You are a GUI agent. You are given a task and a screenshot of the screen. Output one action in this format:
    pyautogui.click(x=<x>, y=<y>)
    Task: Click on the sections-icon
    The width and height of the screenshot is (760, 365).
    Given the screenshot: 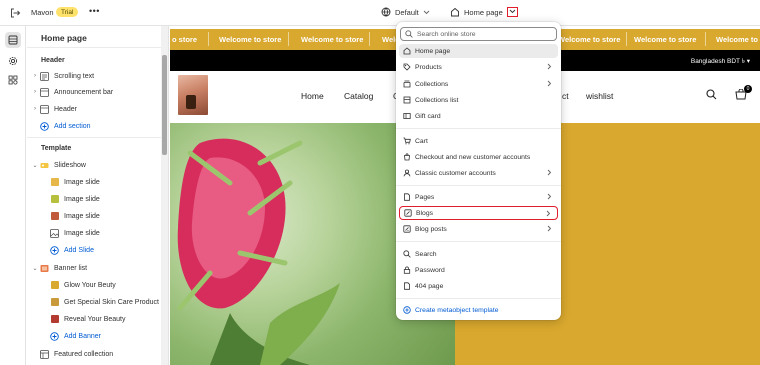 What is the action you would take?
    pyautogui.click(x=13, y=40)
    